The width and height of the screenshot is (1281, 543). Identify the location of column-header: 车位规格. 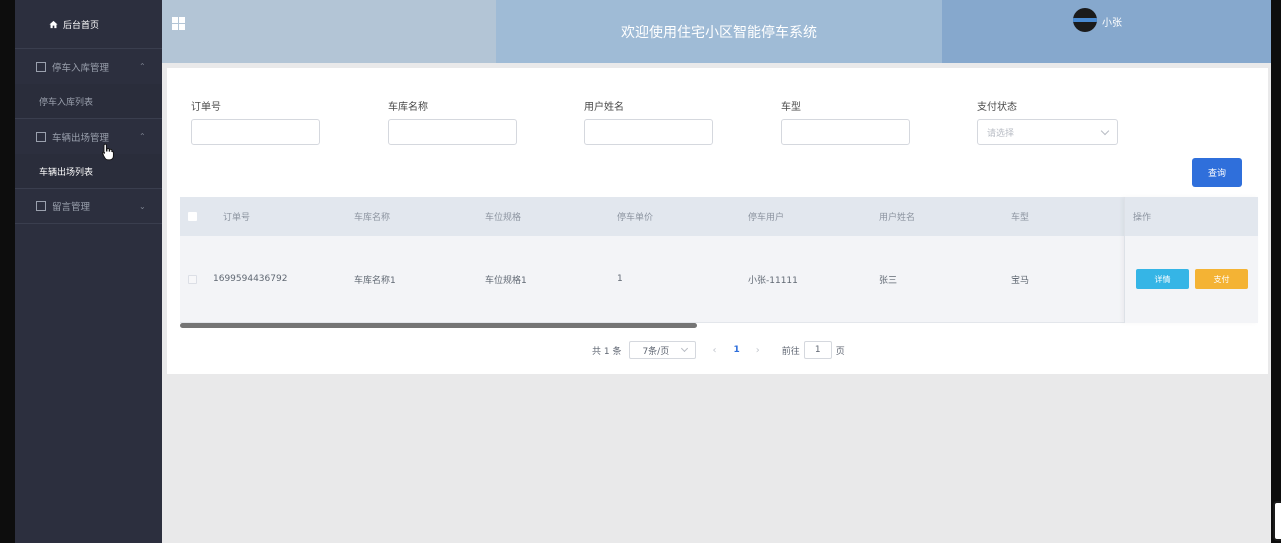
(503, 218).